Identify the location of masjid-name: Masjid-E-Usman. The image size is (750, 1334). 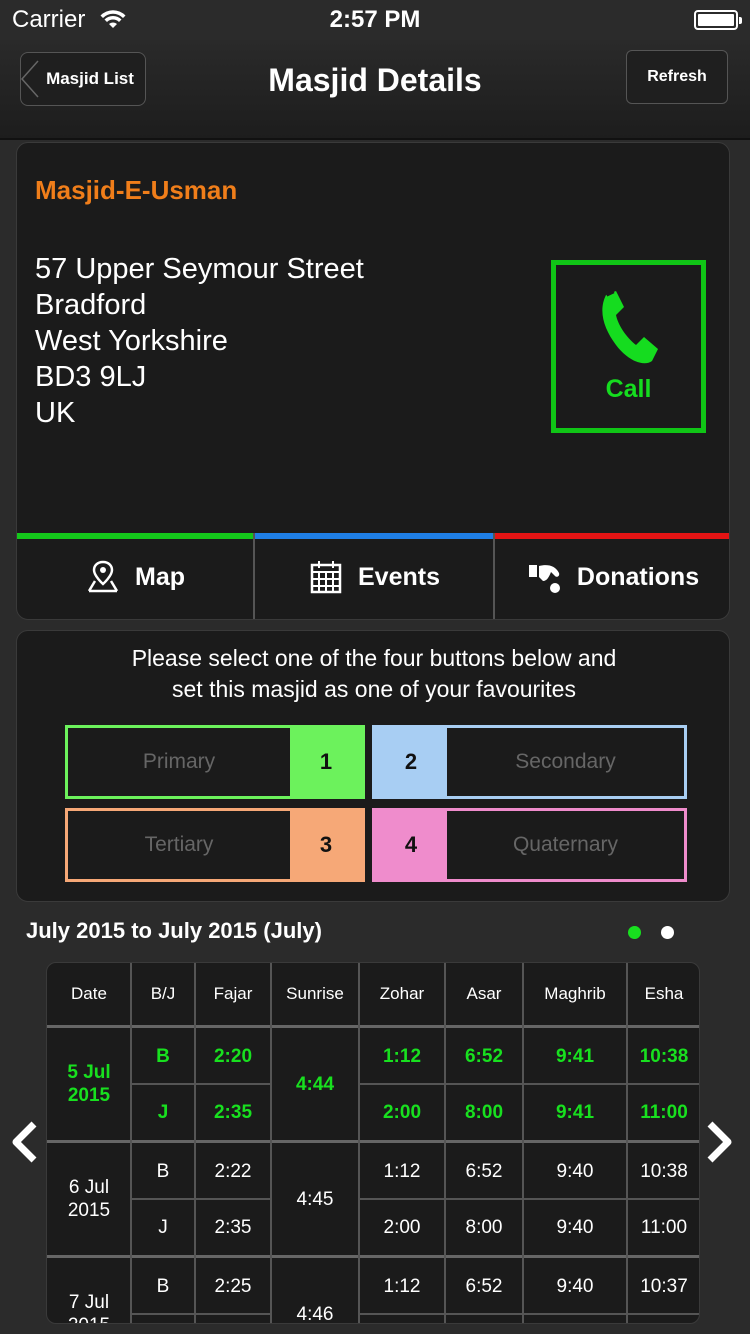
(136, 190).